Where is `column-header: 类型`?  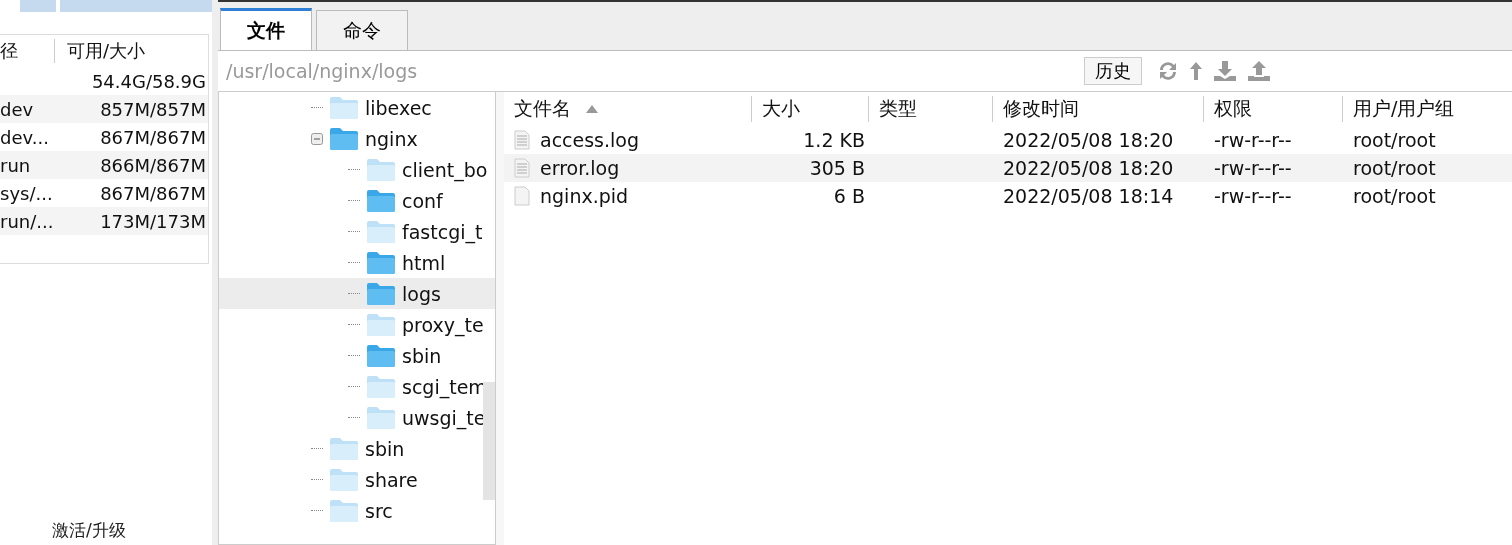
column-header: 类型 is located at coordinates (931, 109).